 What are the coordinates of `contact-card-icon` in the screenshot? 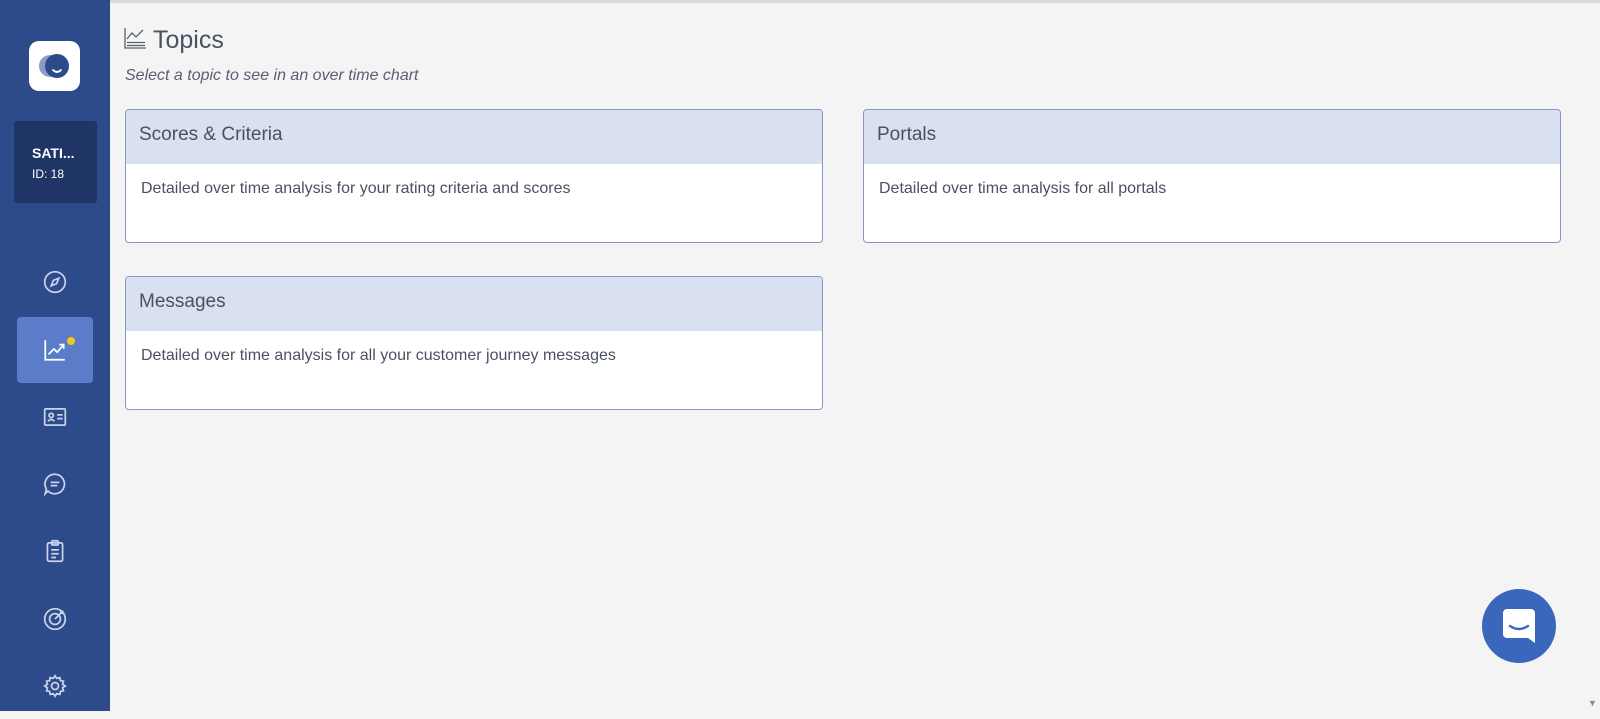 It's located at (55, 417).